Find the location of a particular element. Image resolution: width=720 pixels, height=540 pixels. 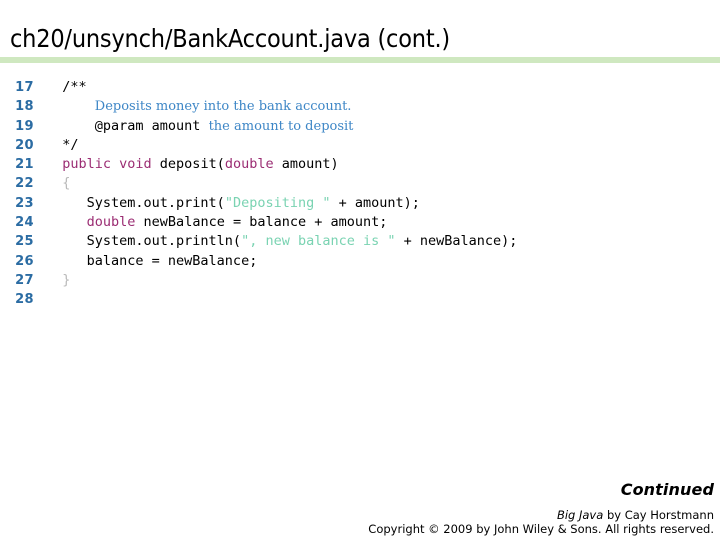

code-token-keyword: public void is located at coordinates (107, 164).